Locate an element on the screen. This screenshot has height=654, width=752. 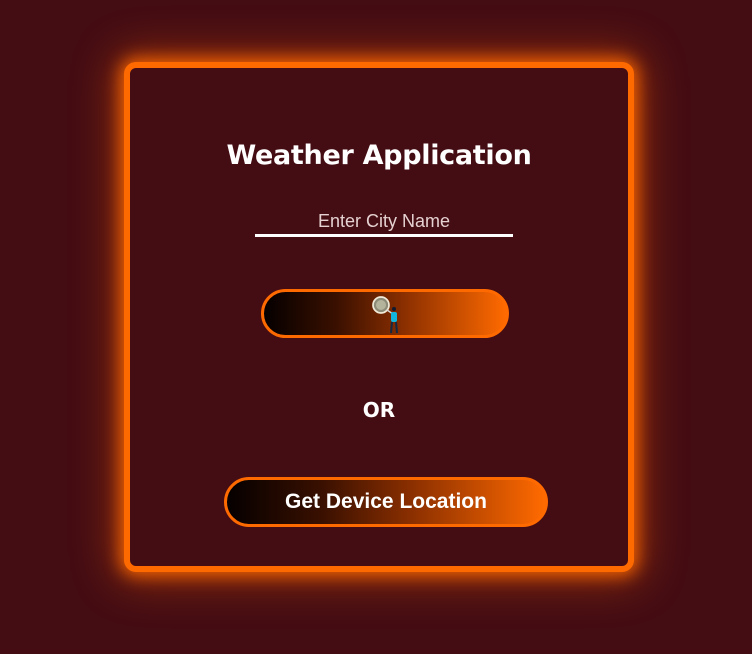
get-device-location-button: Get Device Location is located at coordinates (386, 502).